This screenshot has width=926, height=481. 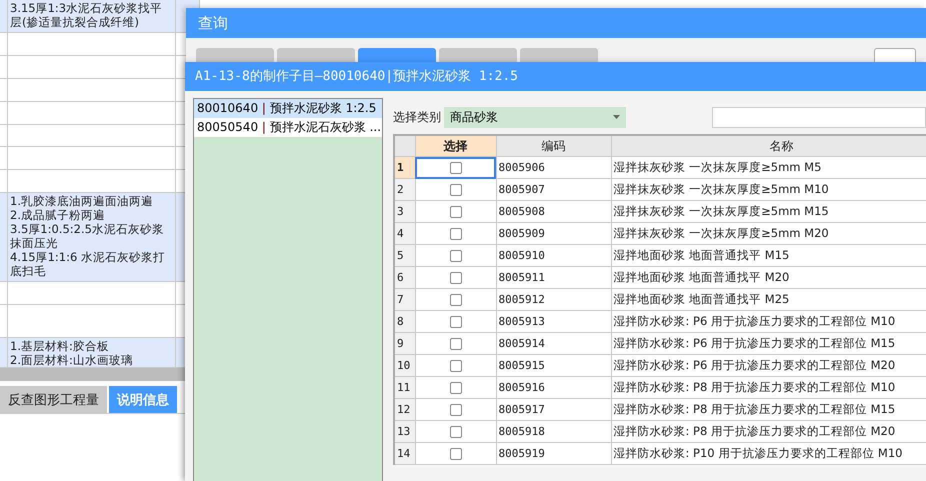 I want to click on table-cell: 8005912, so click(x=553, y=299).